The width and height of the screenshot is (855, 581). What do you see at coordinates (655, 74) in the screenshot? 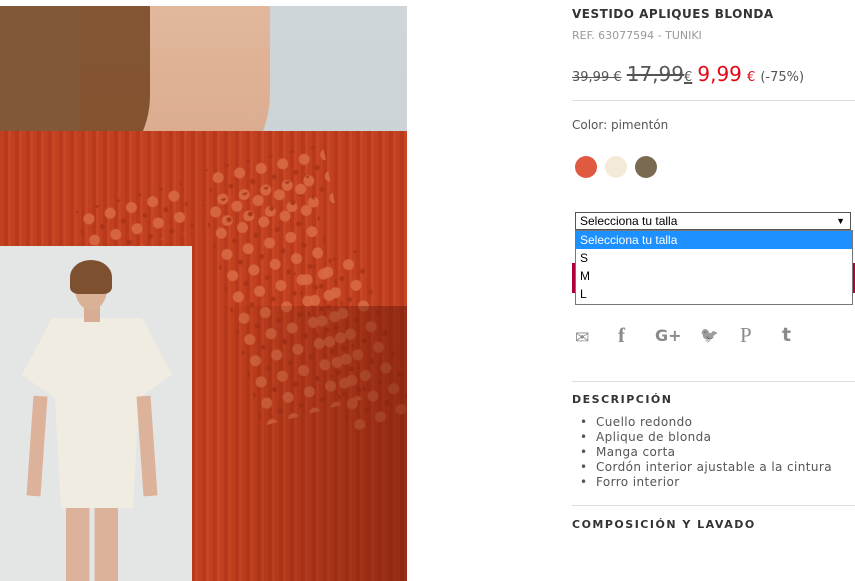
I see `price-previous-amount: 17,99` at bounding box center [655, 74].